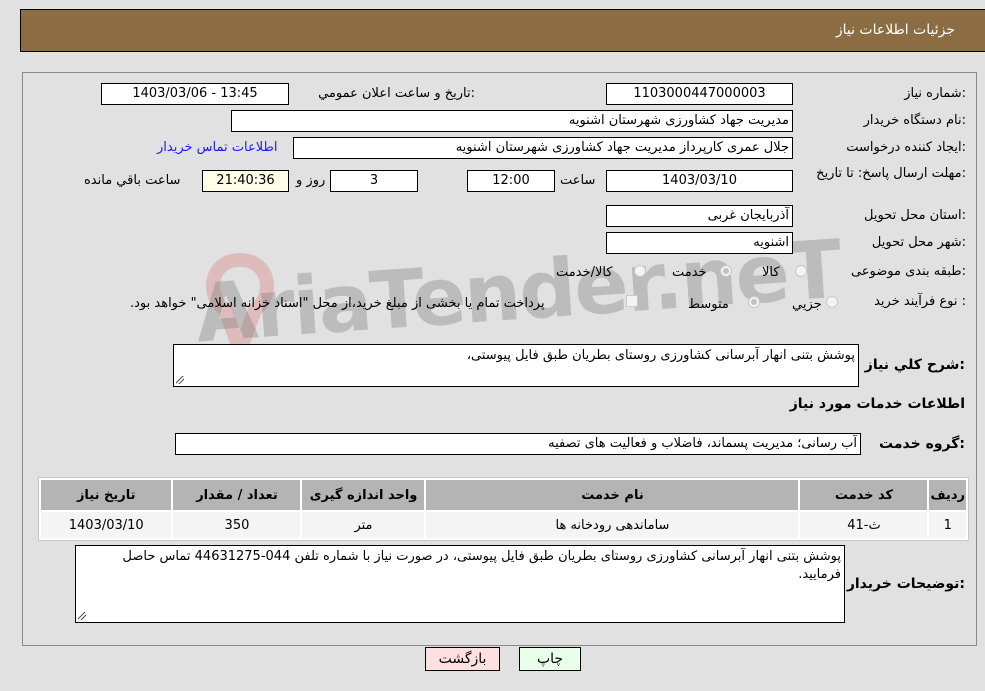 This screenshot has width=985, height=691. I want to click on deadline-time-label: ساعت, so click(578, 180).